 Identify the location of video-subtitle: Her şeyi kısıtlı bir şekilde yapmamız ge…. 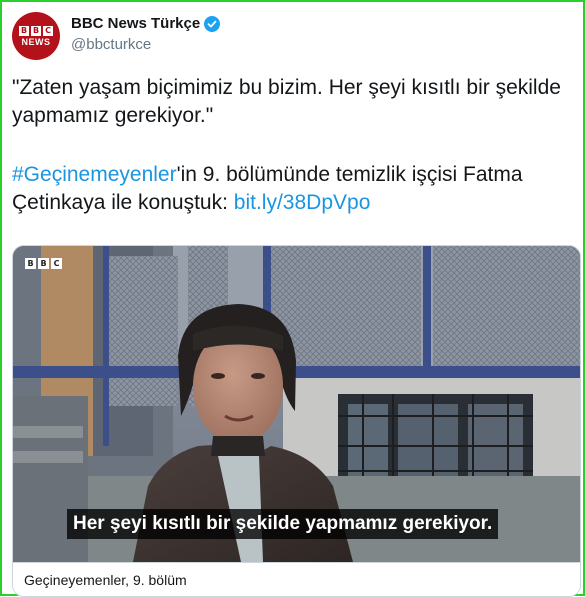
(283, 524).